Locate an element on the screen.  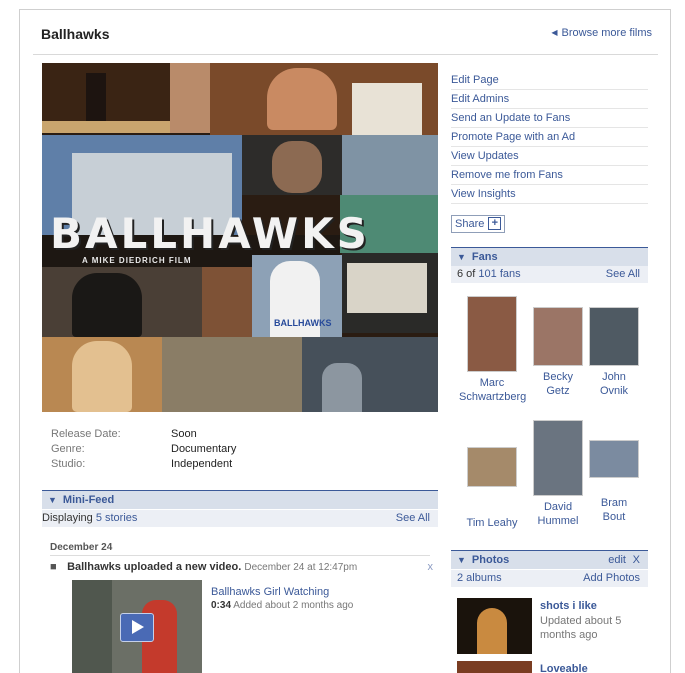
fan-card: Marc Schwartzberg is located at coordinates (492, 350).